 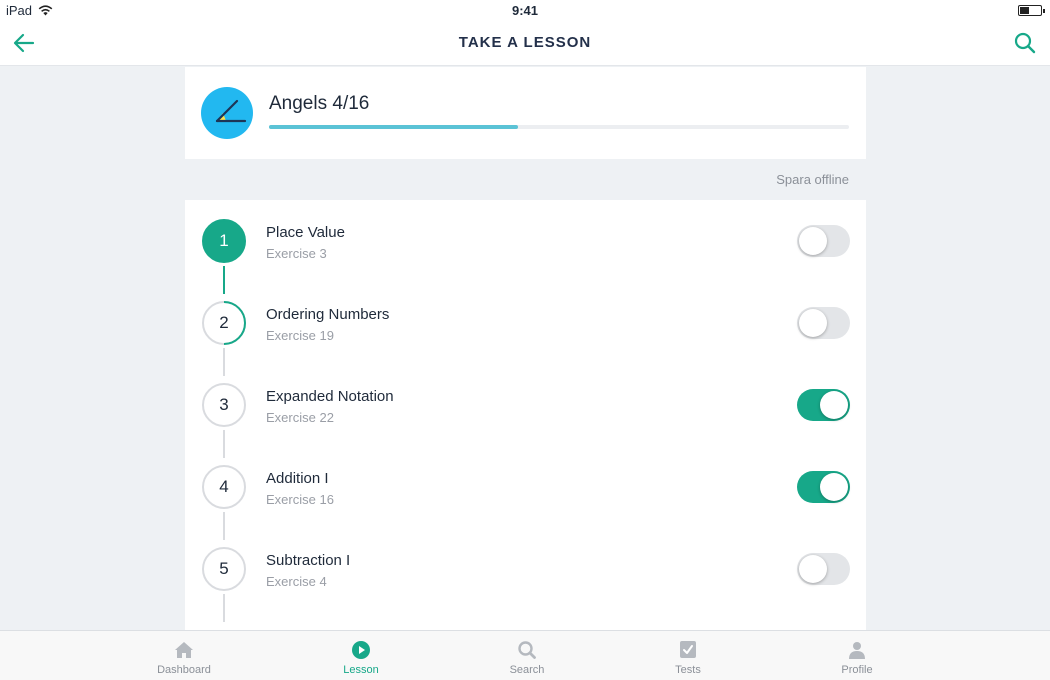 I want to click on step-number: 3, so click(x=224, y=405).